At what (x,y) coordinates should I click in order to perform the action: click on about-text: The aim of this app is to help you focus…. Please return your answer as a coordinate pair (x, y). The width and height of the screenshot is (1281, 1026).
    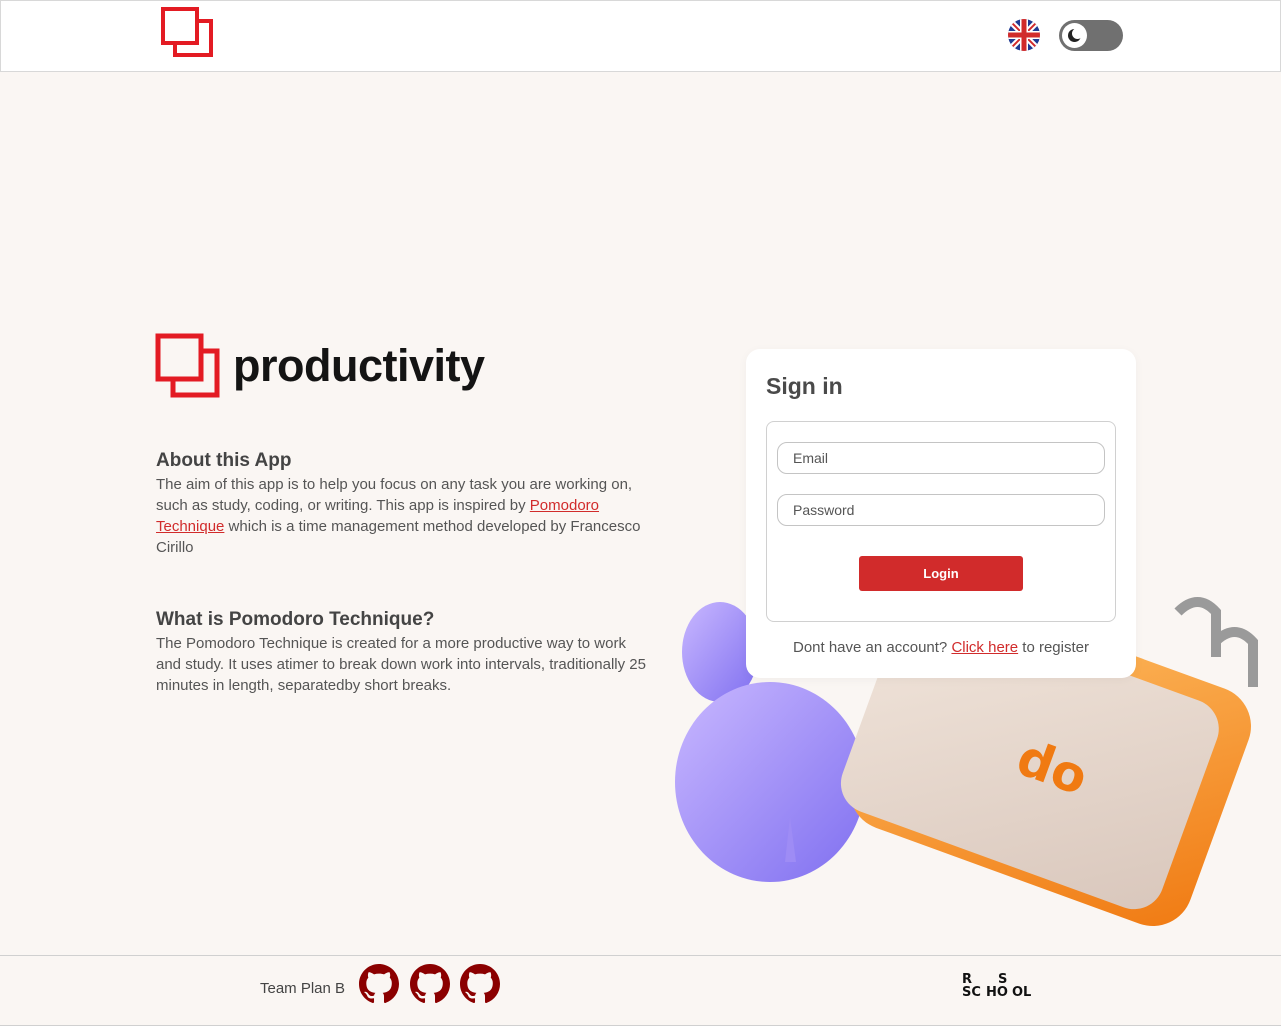
    Looking at the image, I should click on (401, 516).